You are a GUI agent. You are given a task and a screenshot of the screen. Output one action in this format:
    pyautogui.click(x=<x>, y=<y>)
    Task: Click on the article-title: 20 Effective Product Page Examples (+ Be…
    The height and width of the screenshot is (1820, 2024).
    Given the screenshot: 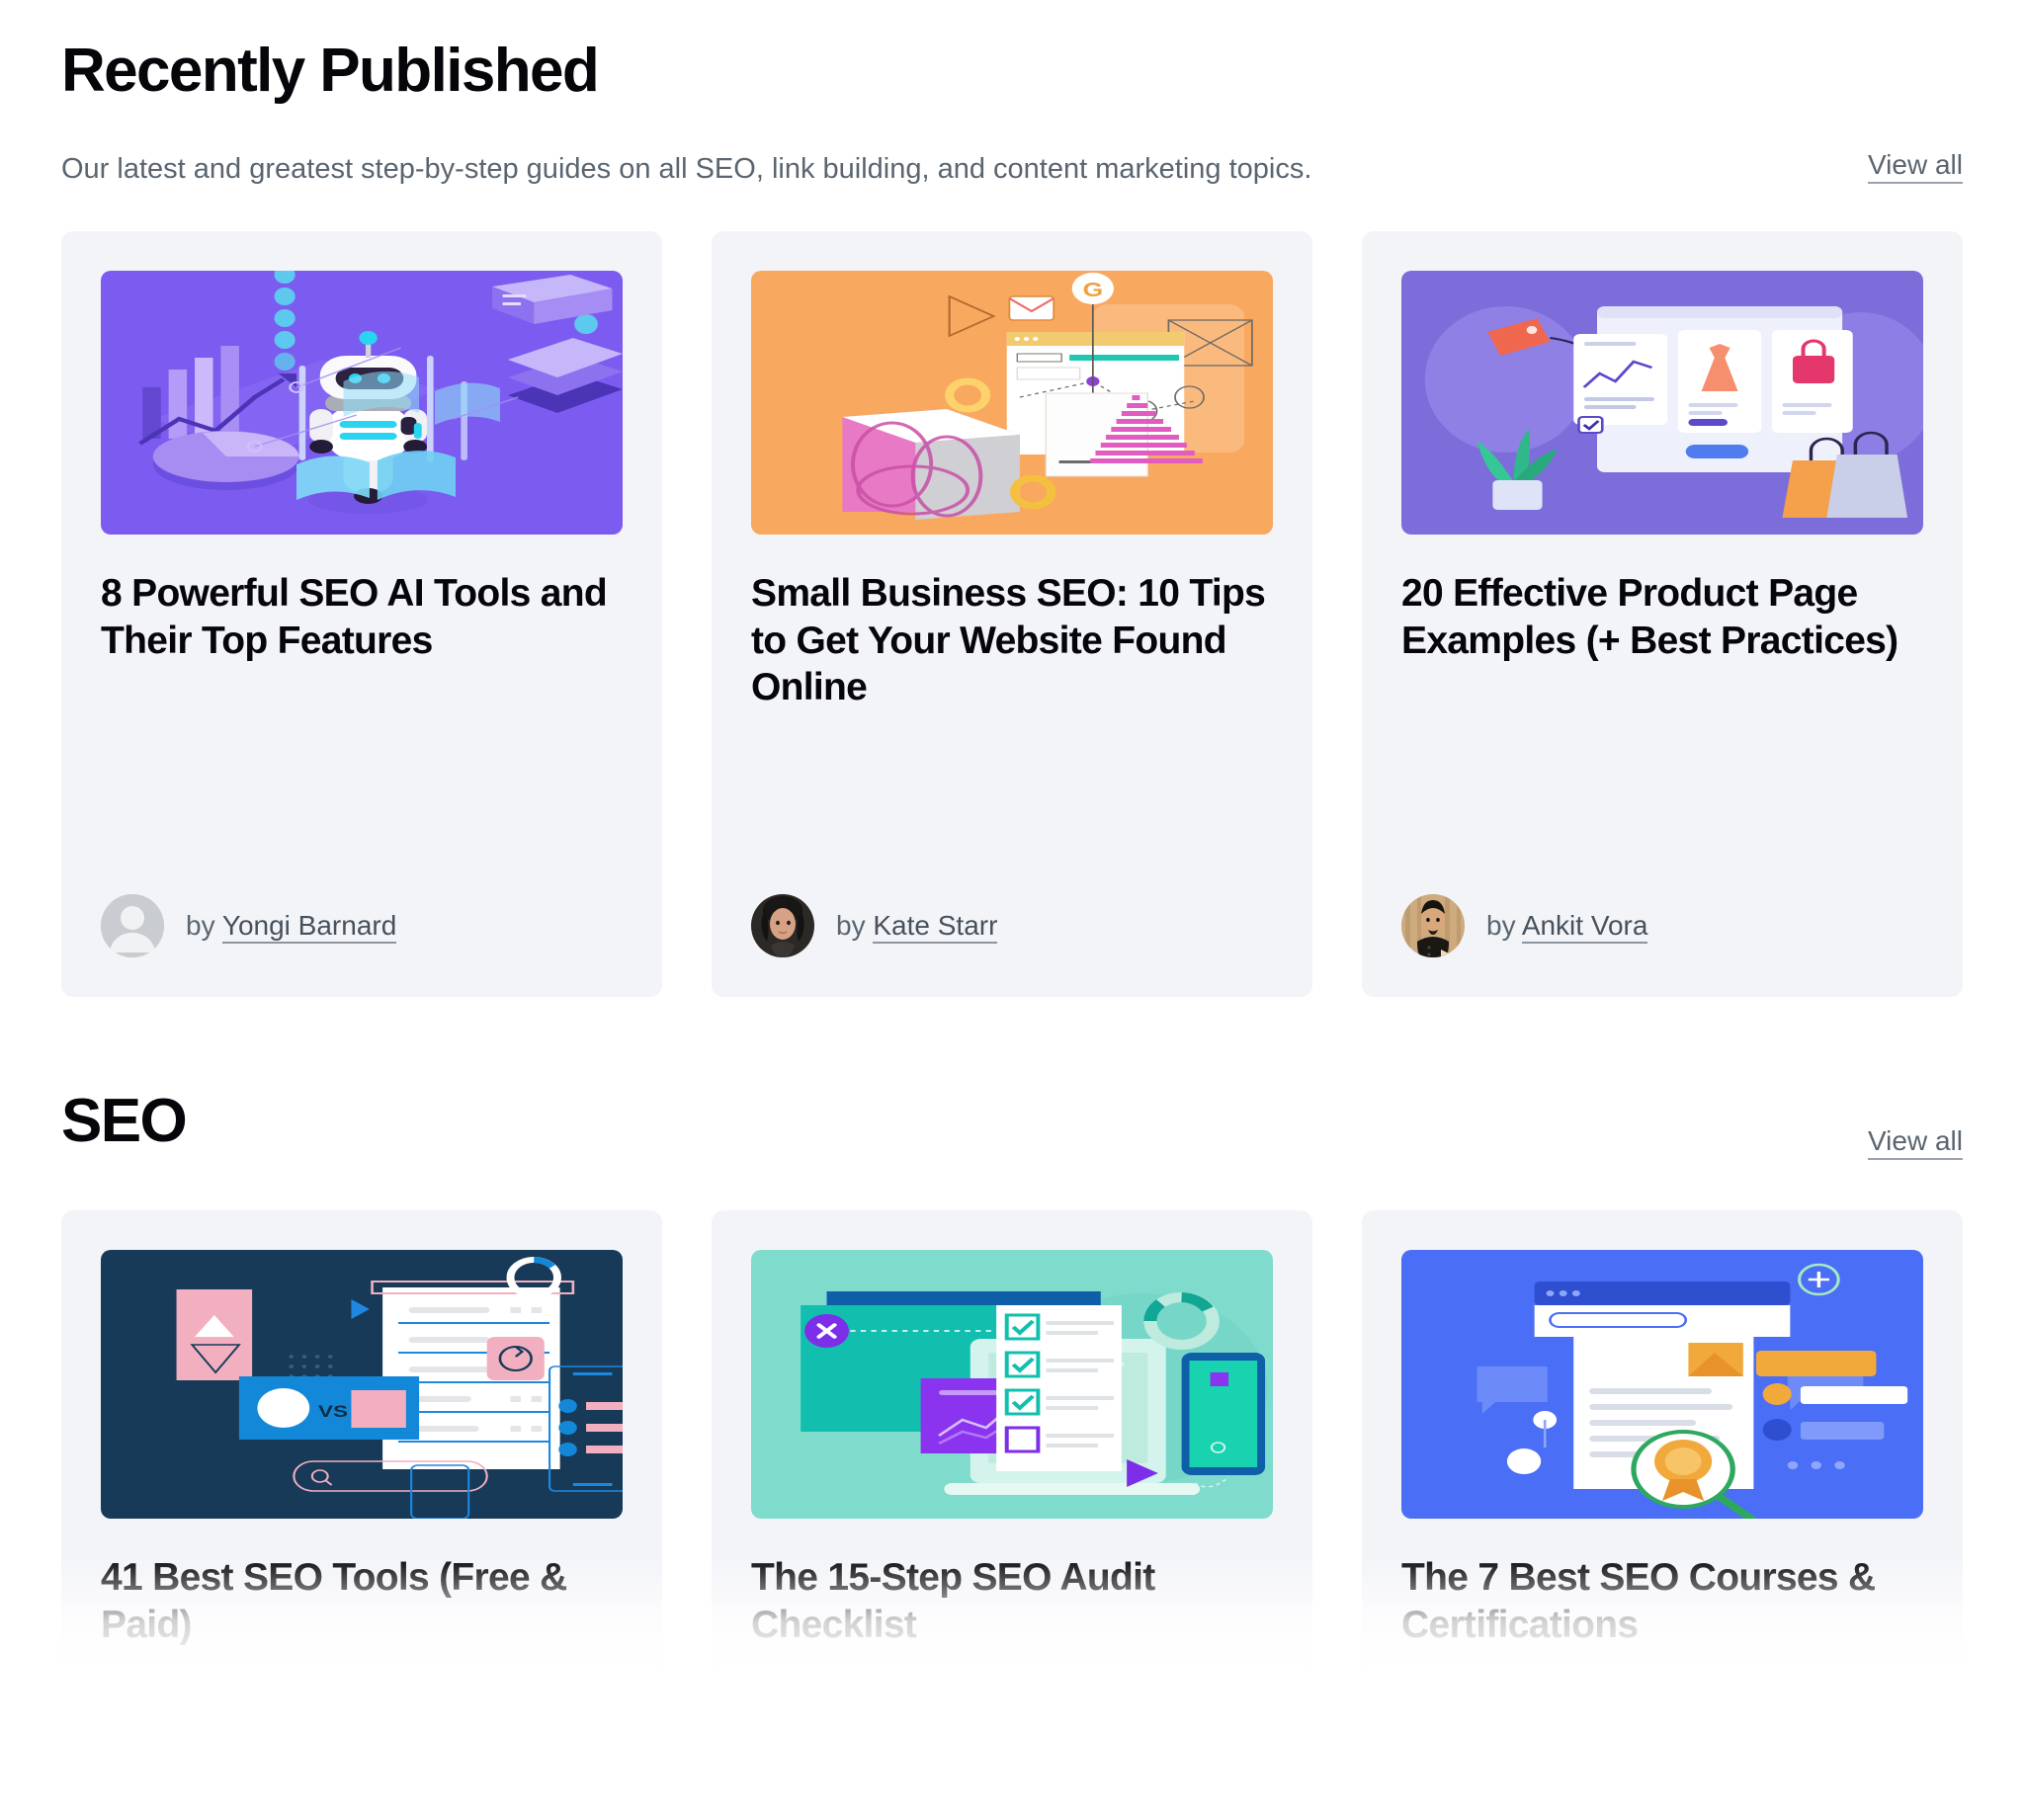 What is the action you would take?
    pyautogui.click(x=1649, y=617)
    